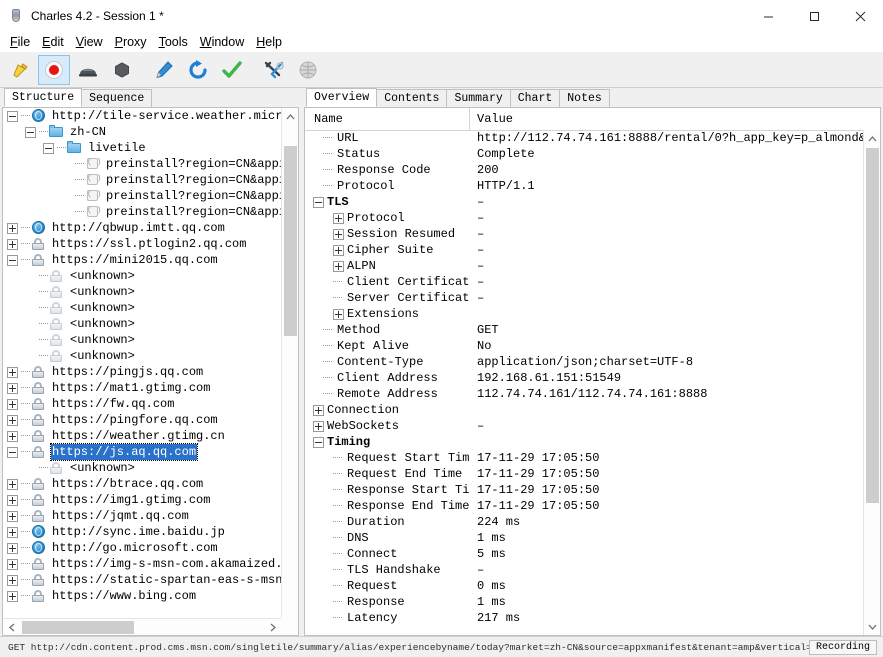 This screenshot has width=883, height=657. I want to click on detail-row: Session Resumed –, so click(584, 234).